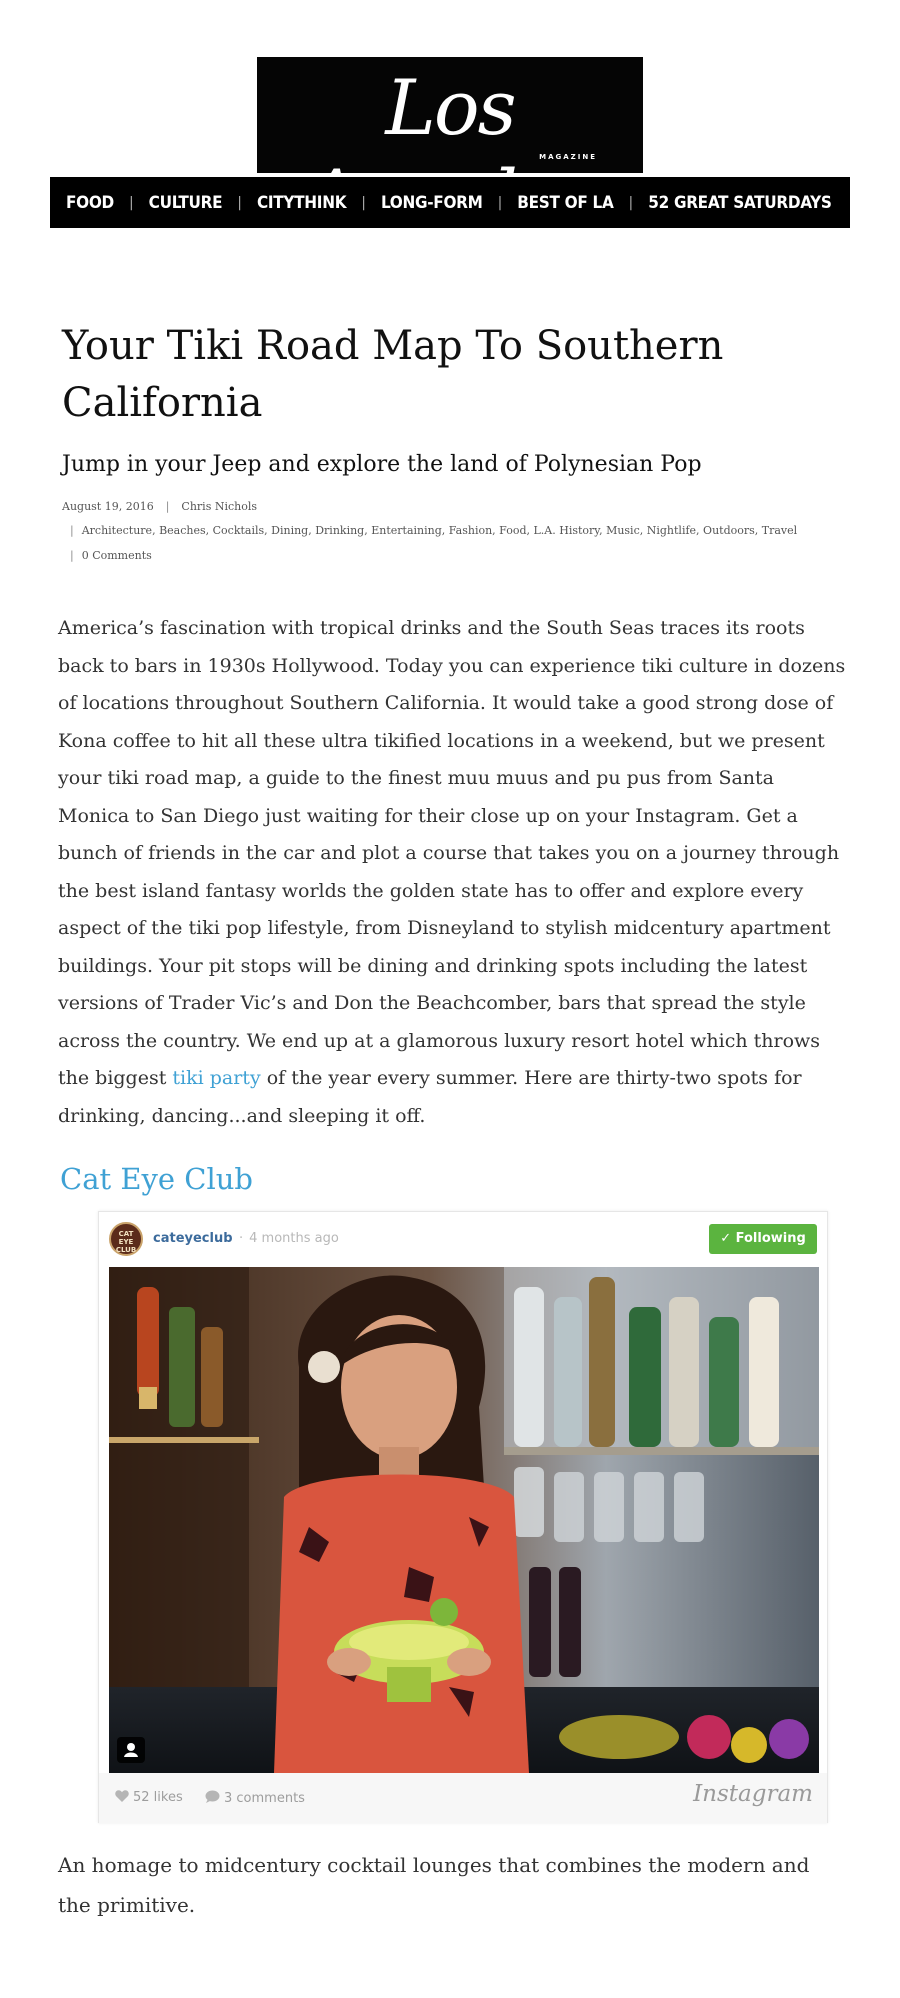  Describe the element at coordinates (289, 530) in the screenshot. I see `tag-link: Dining` at that location.